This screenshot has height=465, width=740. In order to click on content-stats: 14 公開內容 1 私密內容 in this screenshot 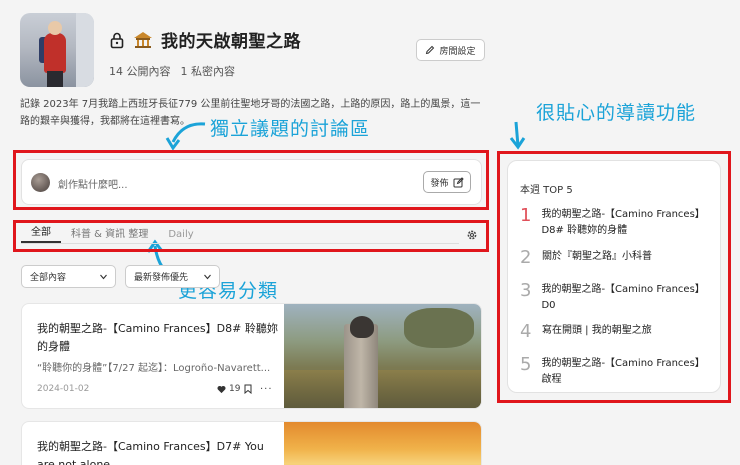, I will do `click(172, 71)`.